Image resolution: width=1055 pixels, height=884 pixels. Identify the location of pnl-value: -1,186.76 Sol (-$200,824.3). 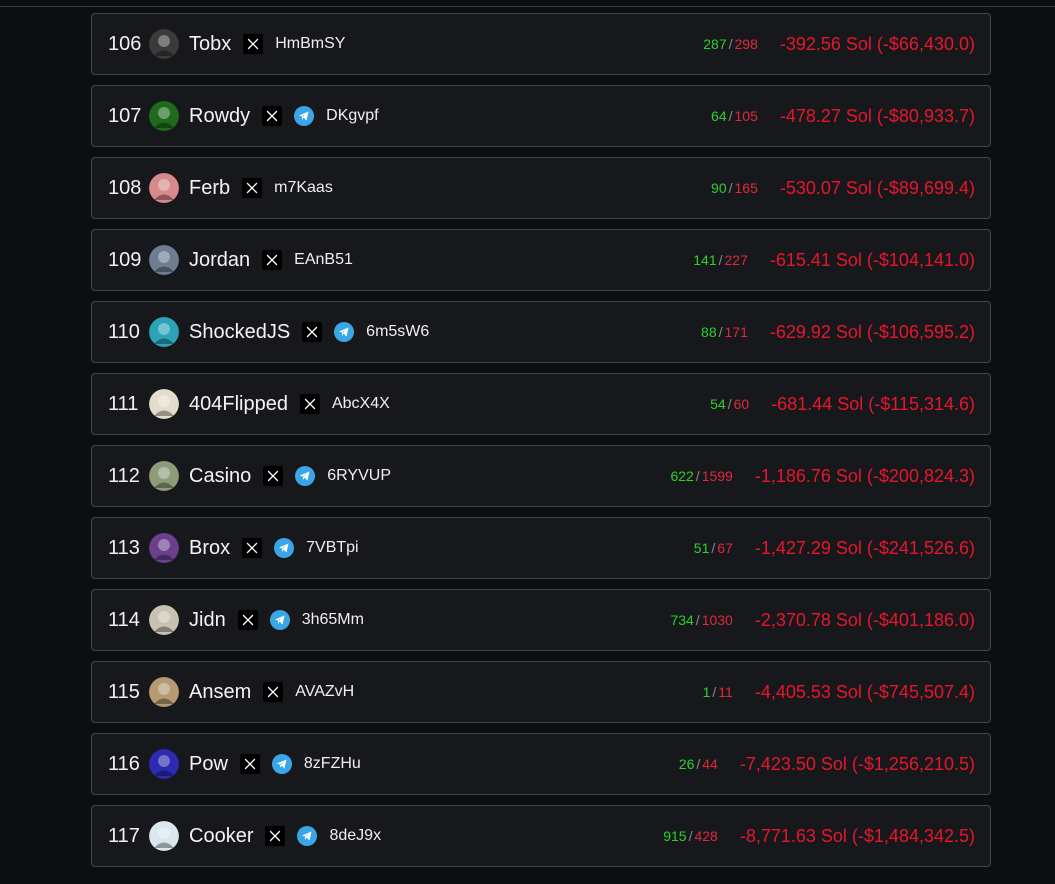
(864, 475).